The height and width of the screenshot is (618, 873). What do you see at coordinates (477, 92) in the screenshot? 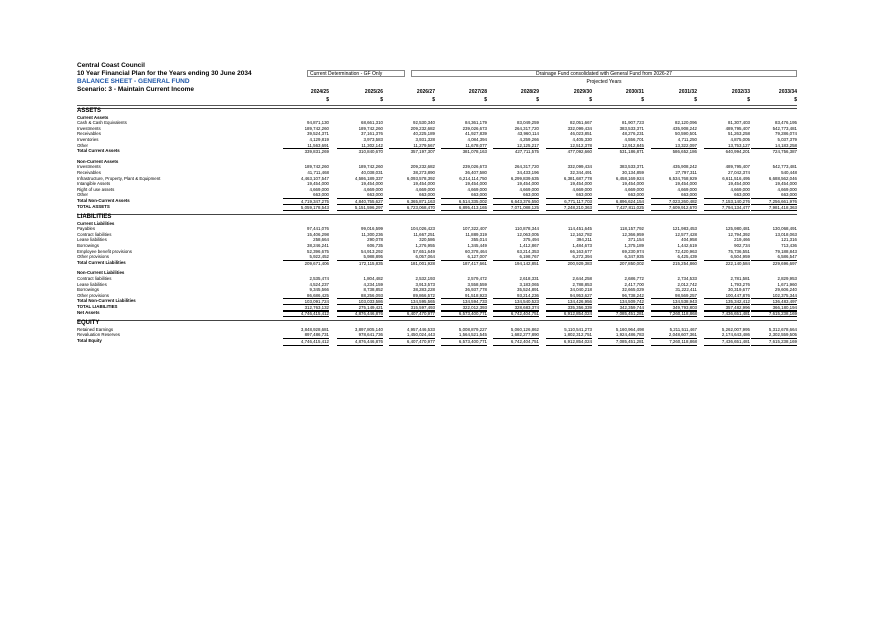
I see `year-label: 2027/28` at bounding box center [477, 92].